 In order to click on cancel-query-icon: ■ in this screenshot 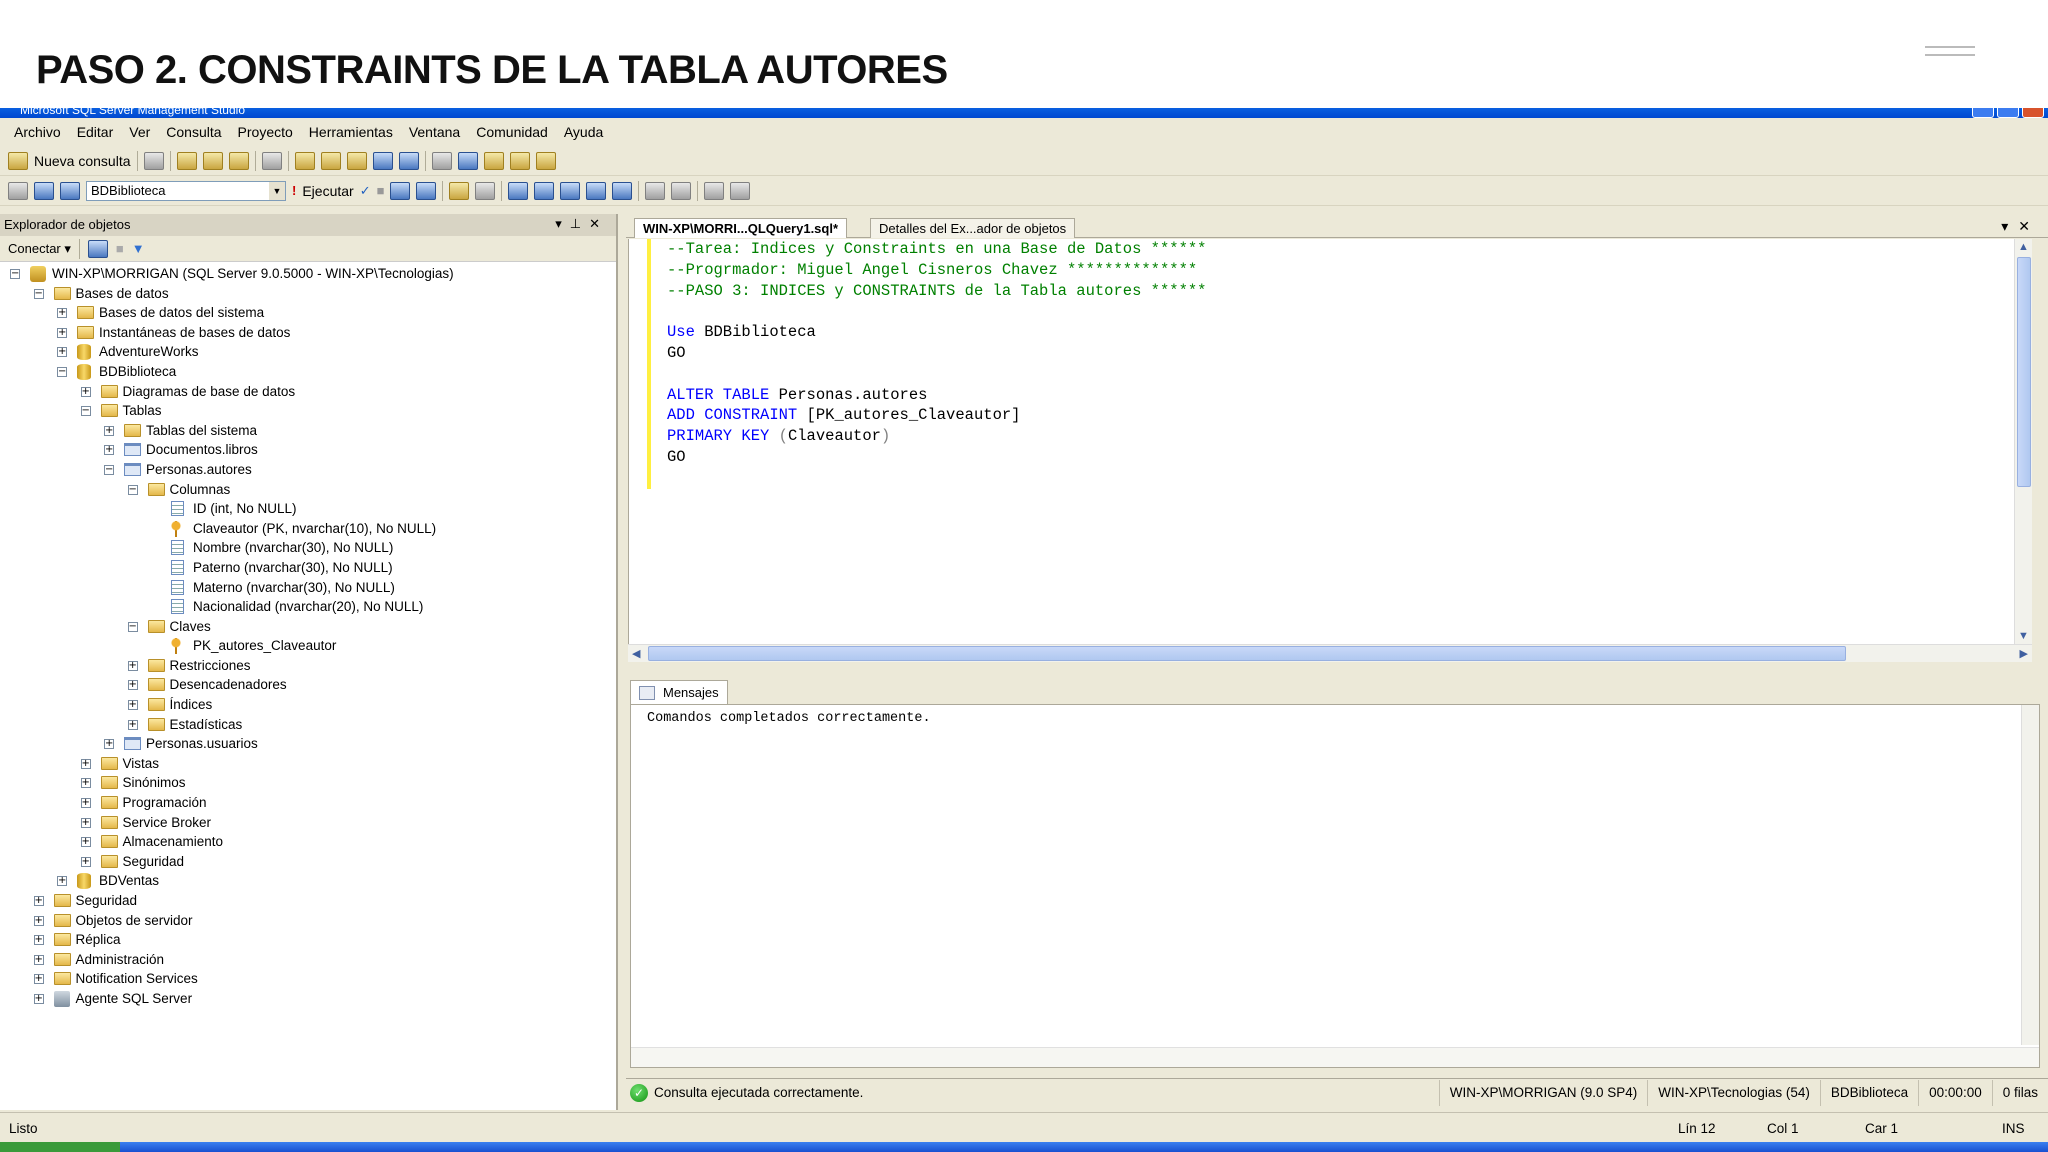, I will do `click(381, 190)`.